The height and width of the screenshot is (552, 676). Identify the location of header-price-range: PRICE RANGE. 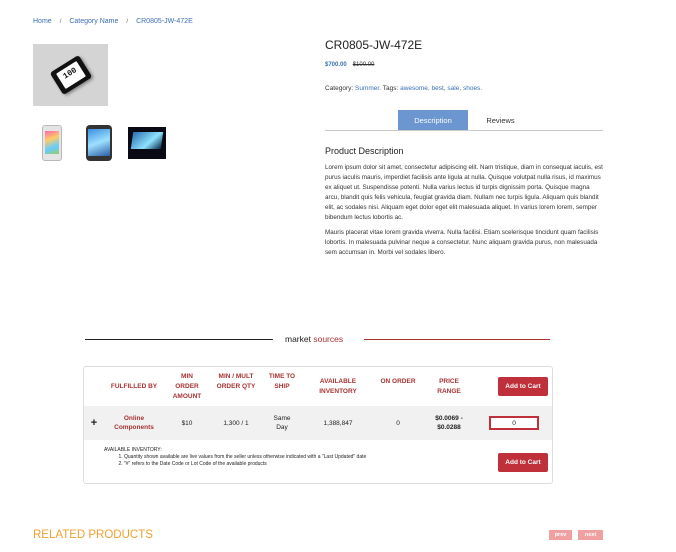
(449, 386).